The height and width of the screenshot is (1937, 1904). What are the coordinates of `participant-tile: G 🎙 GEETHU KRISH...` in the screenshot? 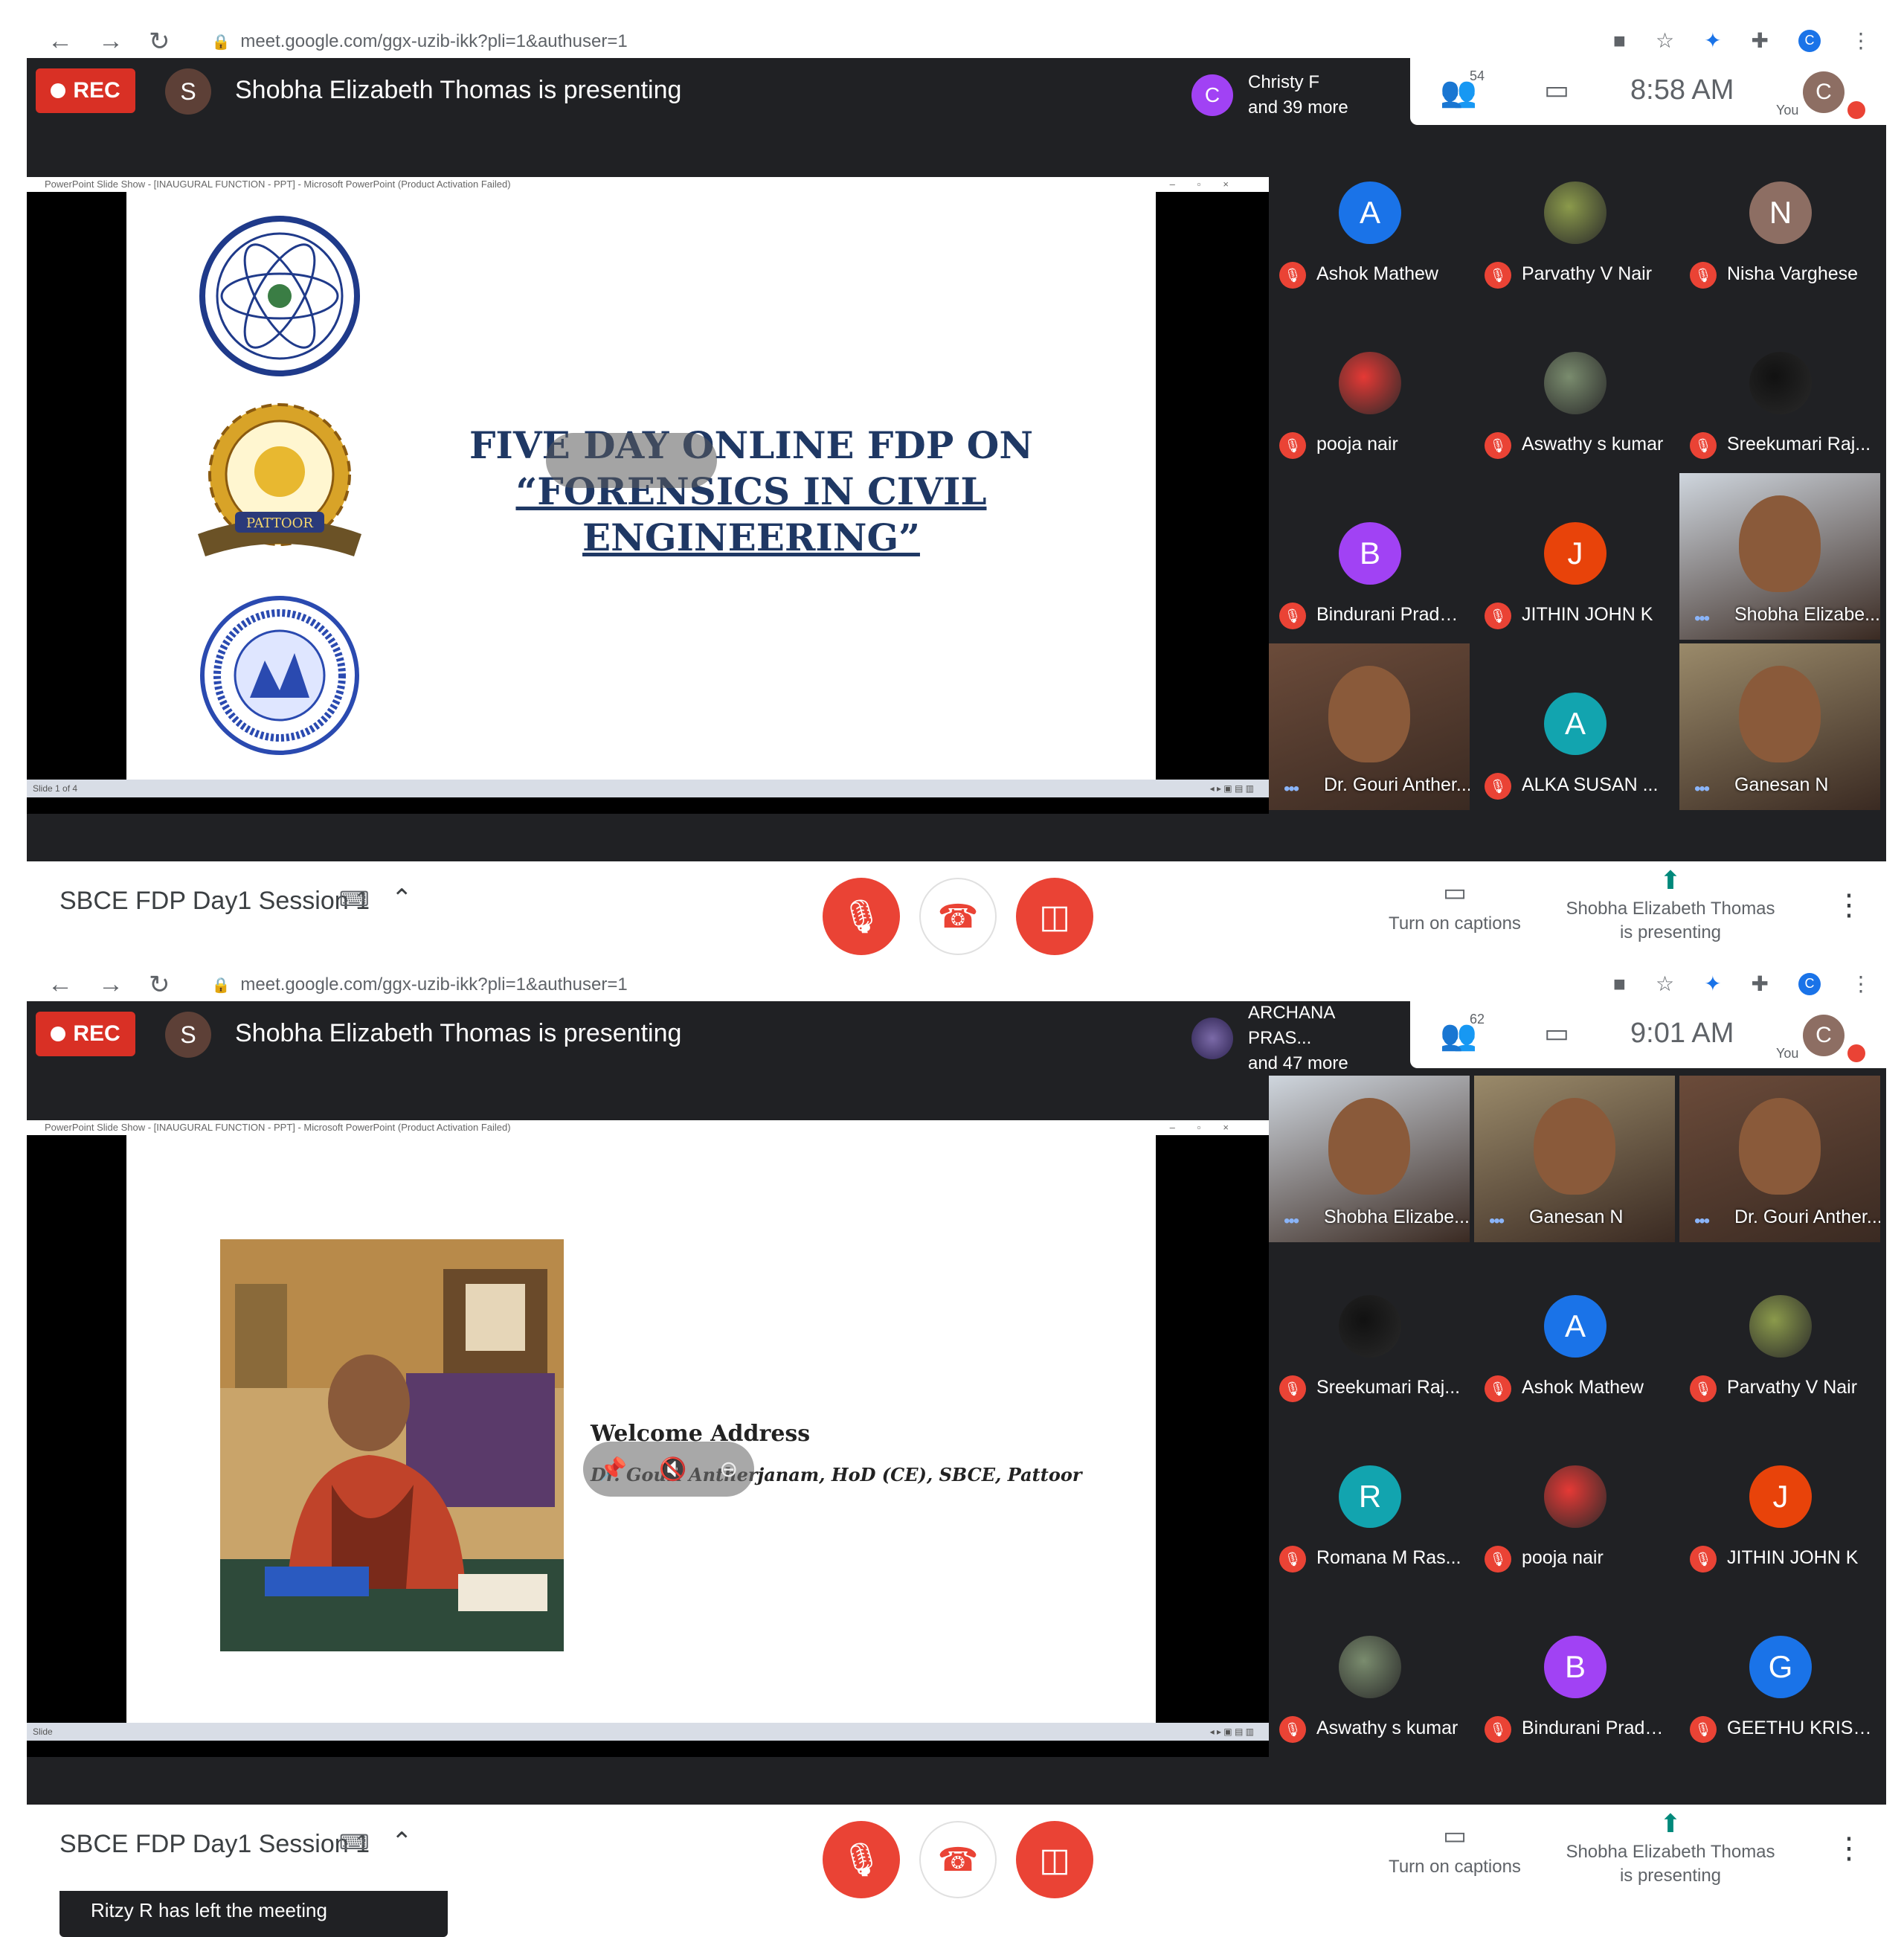 It's located at (1779, 1670).